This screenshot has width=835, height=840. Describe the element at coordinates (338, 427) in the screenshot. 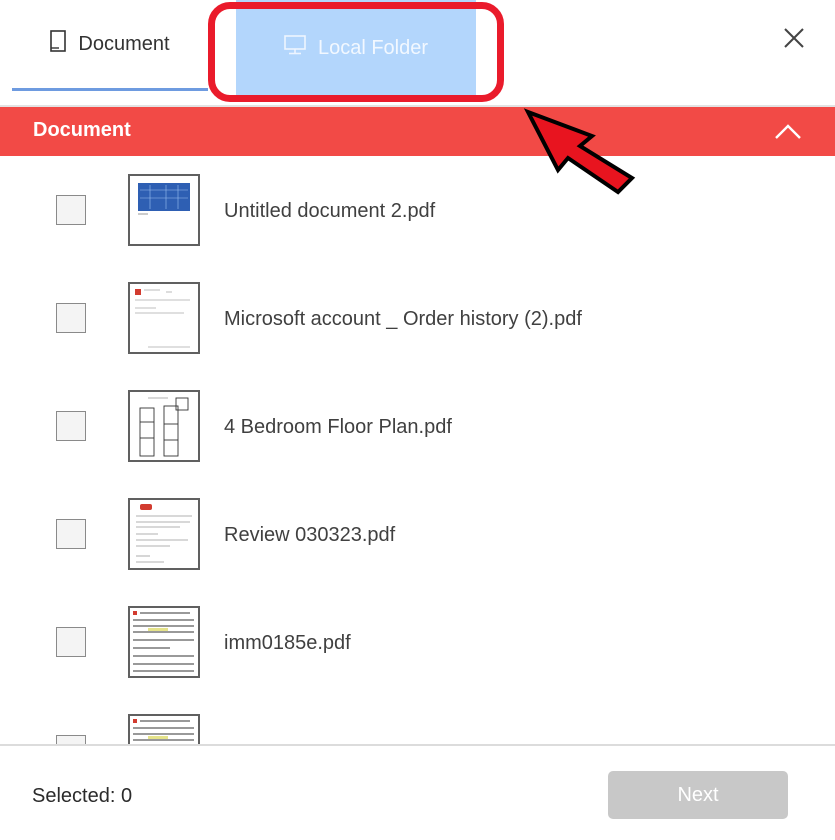

I see `file-name: 4 Bedroom Floor Plan.pdf` at that location.